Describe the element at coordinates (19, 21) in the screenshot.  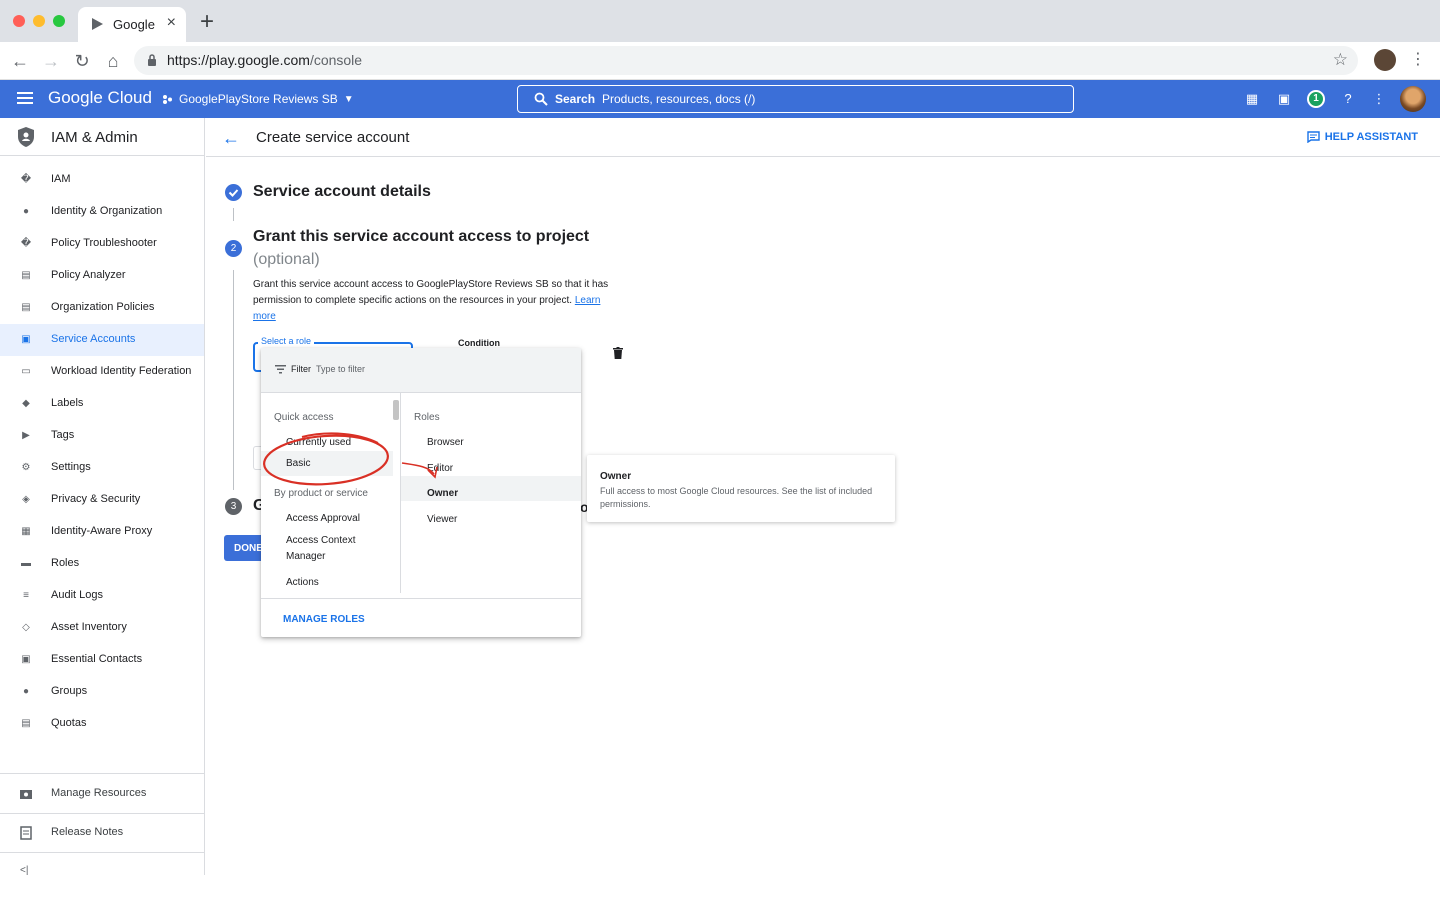
I see `close-window-button` at that location.